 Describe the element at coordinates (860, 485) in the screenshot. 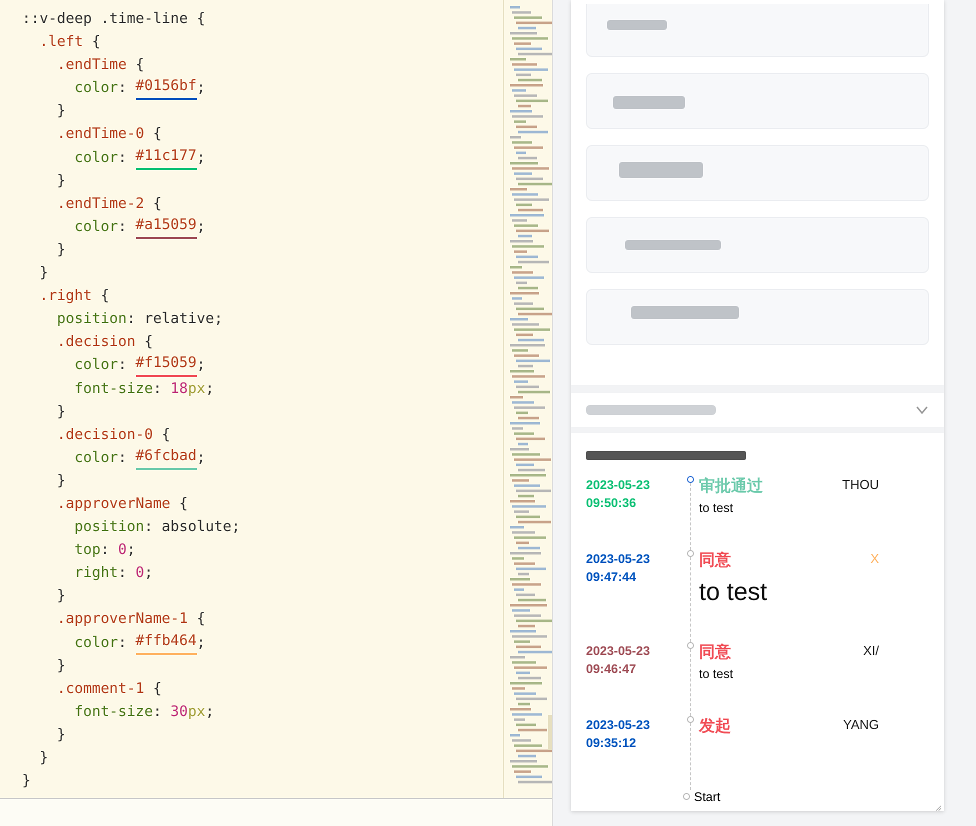

I see `approver-name: THOU` at that location.